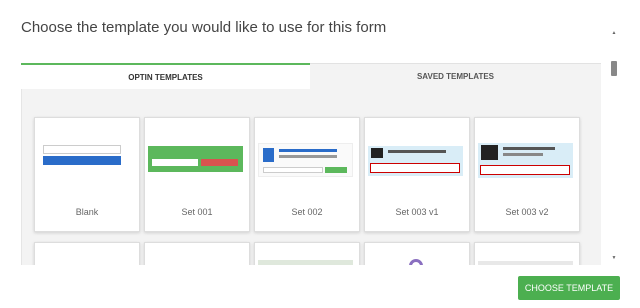 The width and height of the screenshot is (640, 308). Describe the element at coordinates (197, 174) in the screenshot. I see `template-card-set-001: Set 001` at that location.